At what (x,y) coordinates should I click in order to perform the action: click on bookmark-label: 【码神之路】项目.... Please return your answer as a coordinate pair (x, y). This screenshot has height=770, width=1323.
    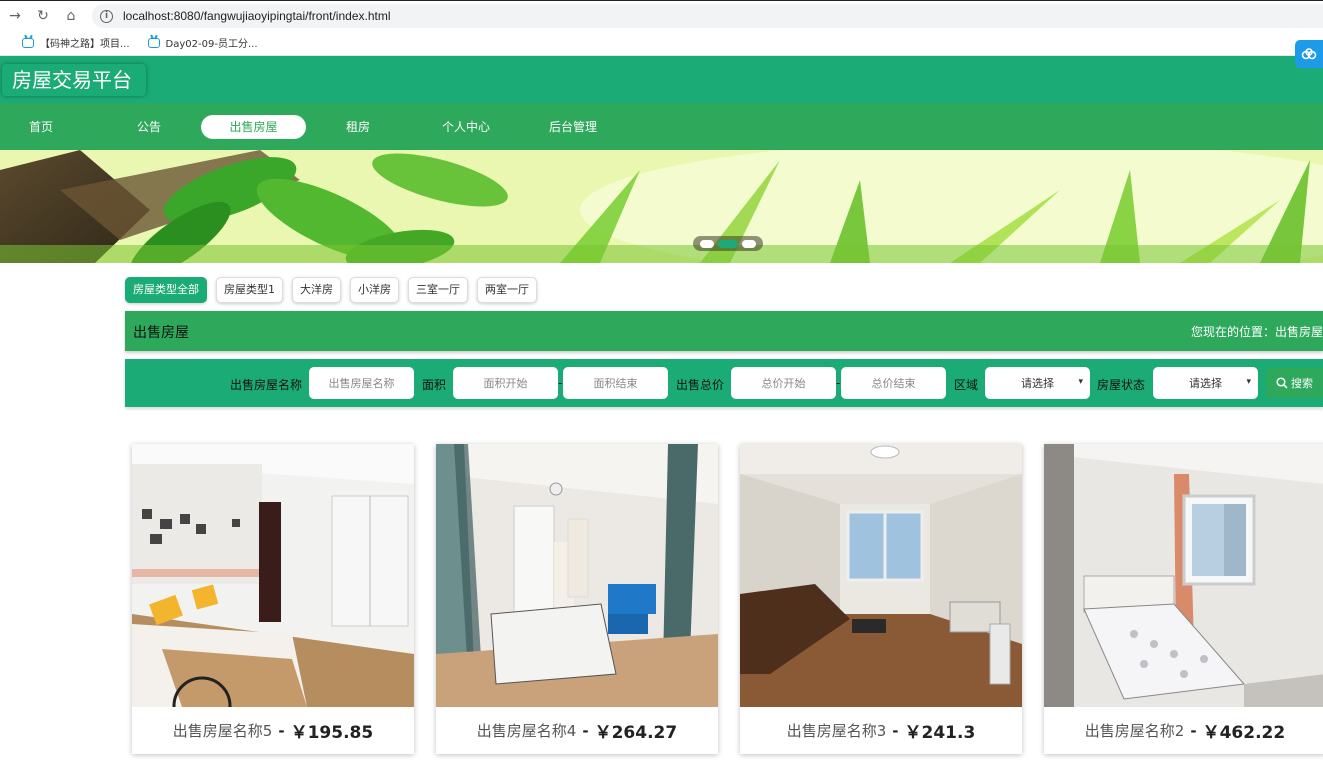
    Looking at the image, I should click on (85, 44).